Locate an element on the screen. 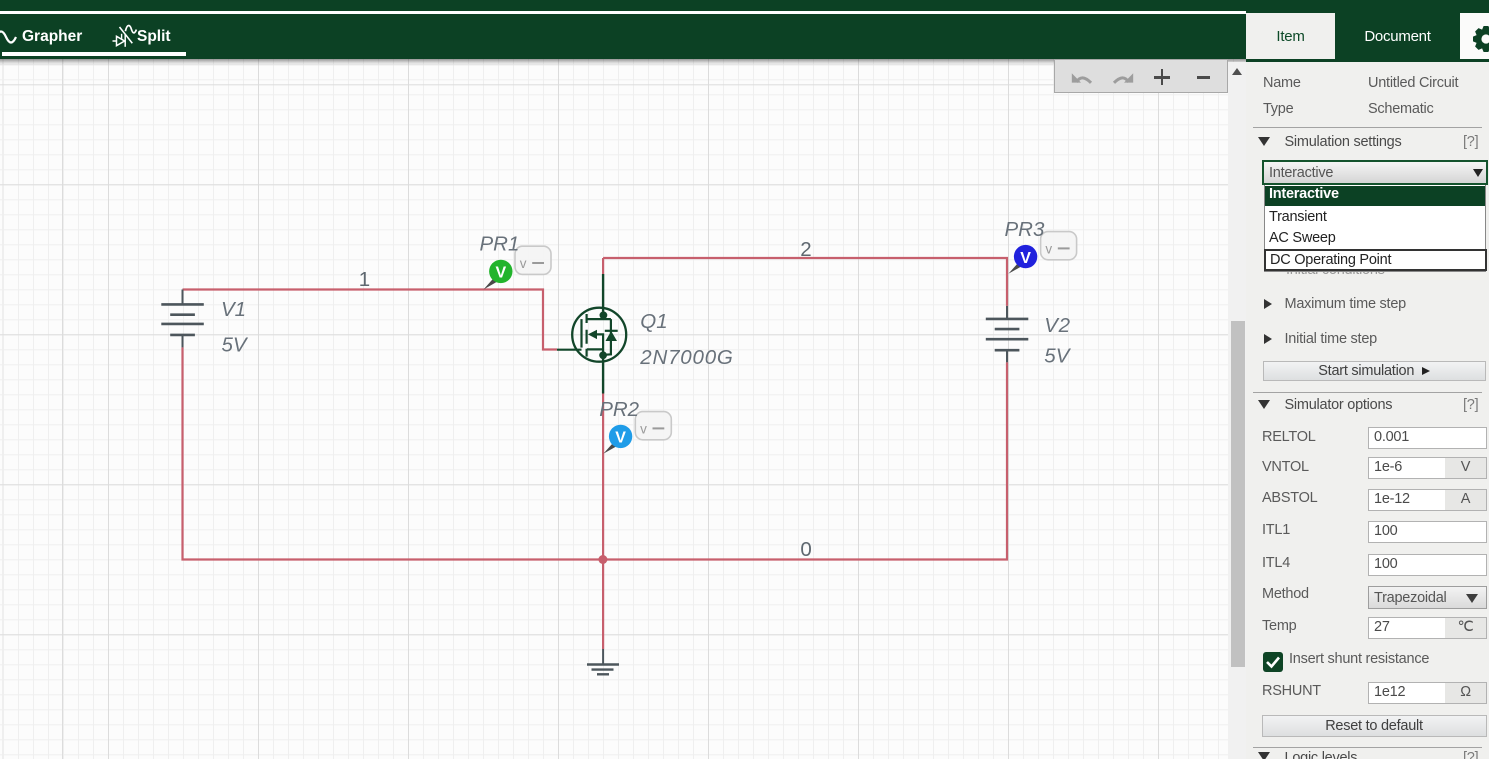 This screenshot has width=1489, height=759. svg-text: 1 is located at coordinates (364, 279).